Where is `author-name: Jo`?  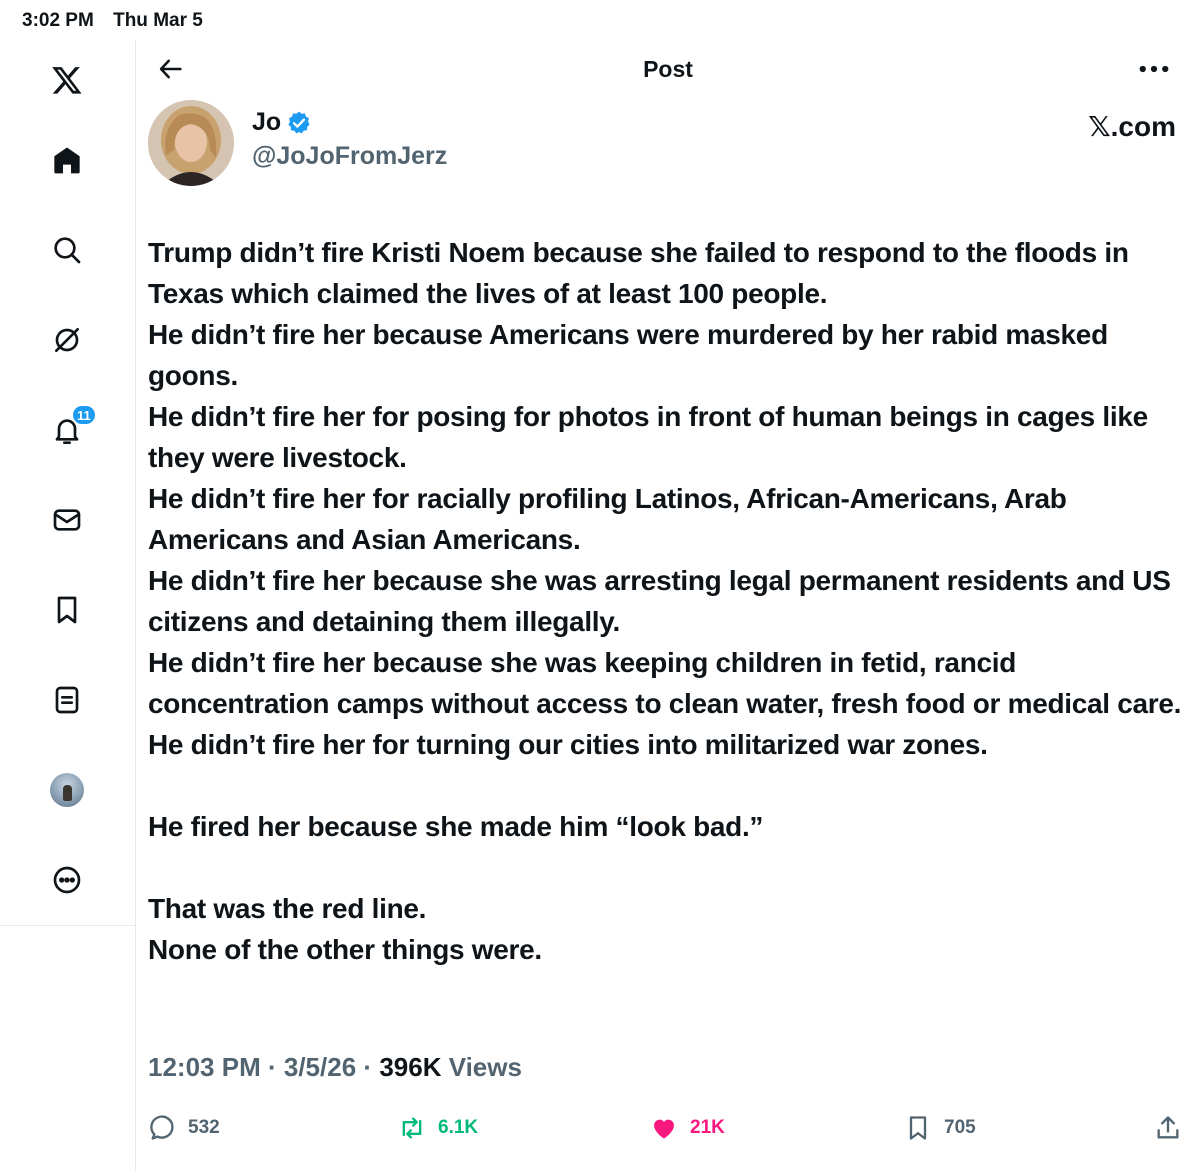 author-name: Jo is located at coordinates (266, 122).